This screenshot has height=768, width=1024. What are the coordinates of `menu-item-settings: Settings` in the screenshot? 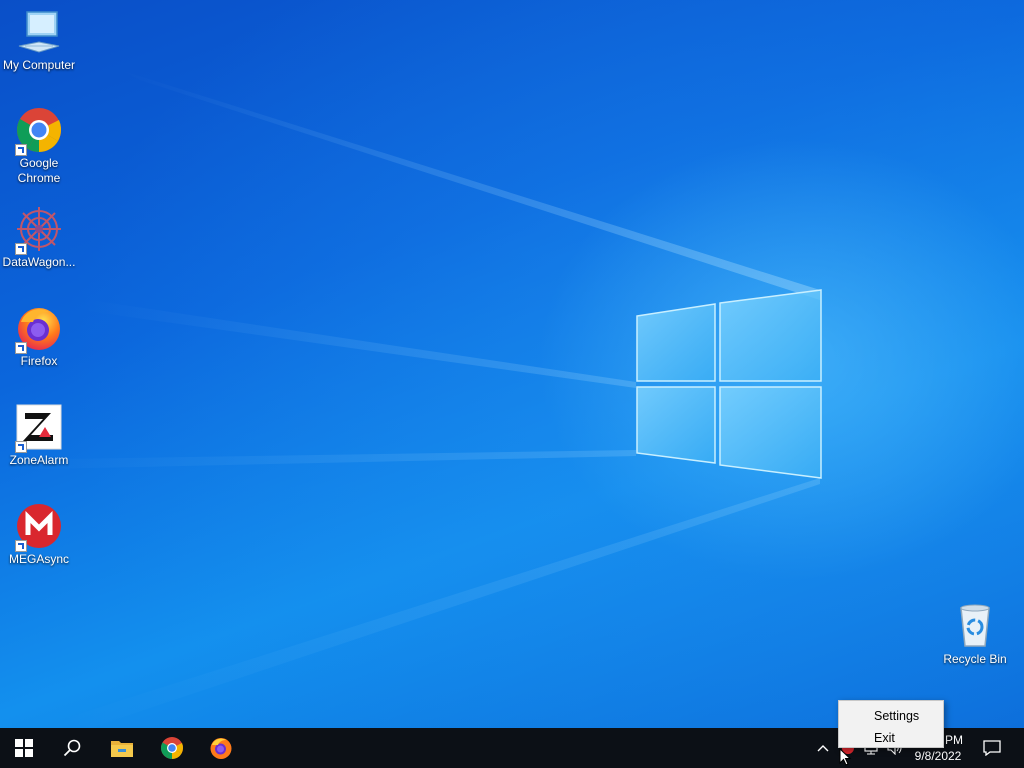 It's located at (891, 716).